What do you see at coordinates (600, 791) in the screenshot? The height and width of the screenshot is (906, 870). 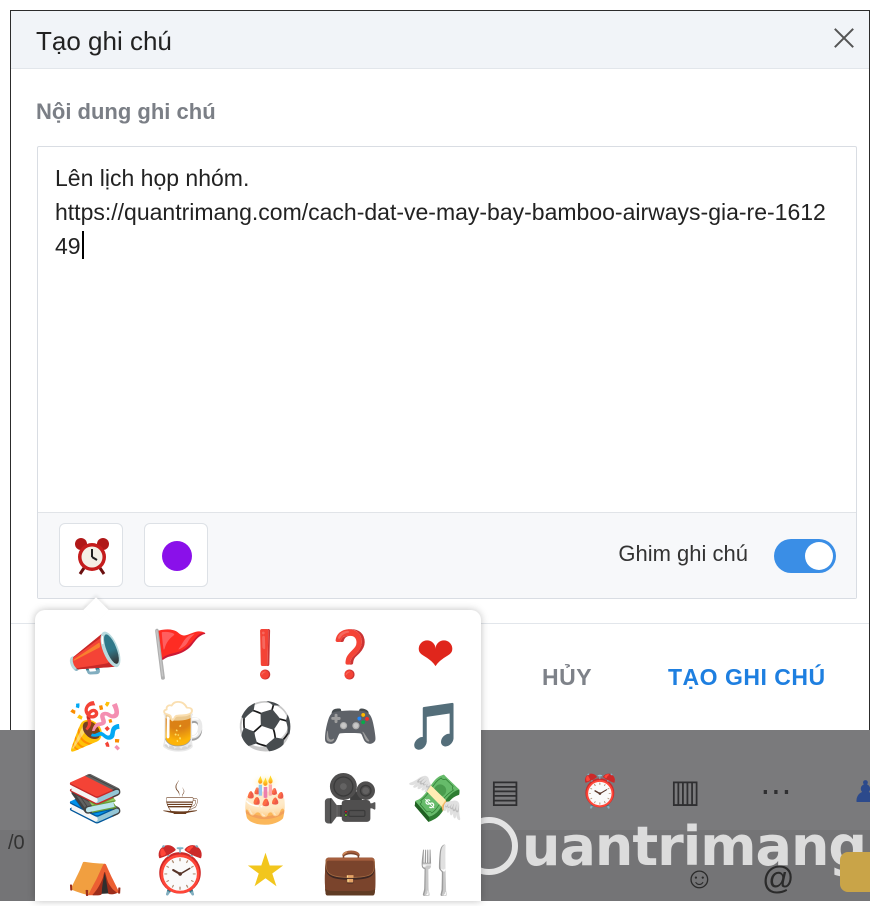 I see `reminder-tool-icon: ⏰` at bounding box center [600, 791].